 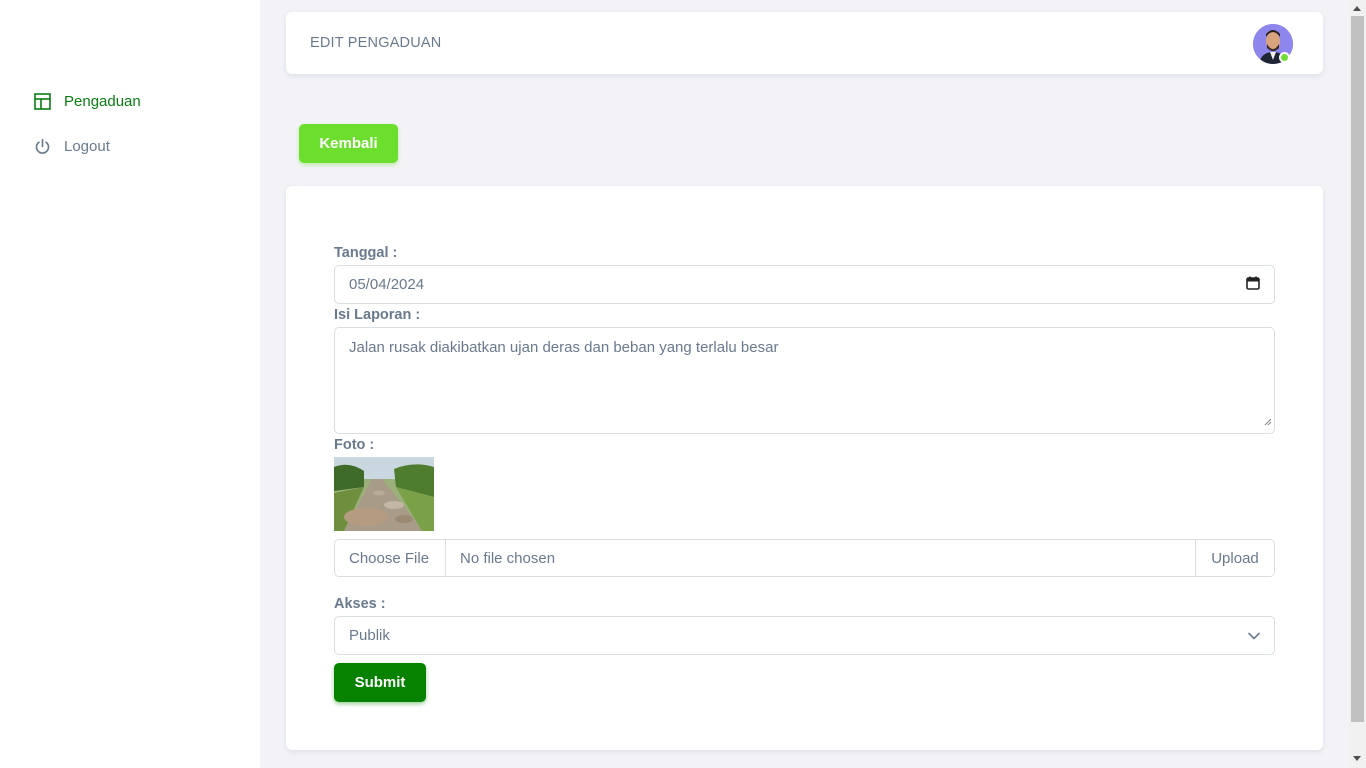 What do you see at coordinates (1268, 422) in the screenshot?
I see `resize-grip-icon` at bounding box center [1268, 422].